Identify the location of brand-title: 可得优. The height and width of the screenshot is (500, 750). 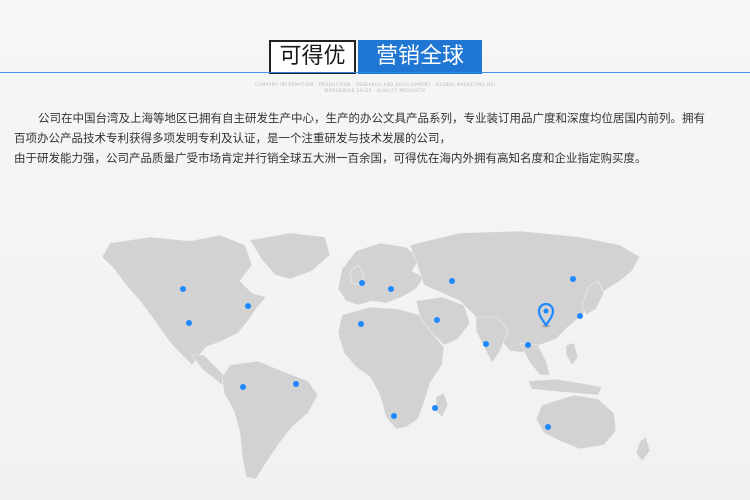
(312, 57).